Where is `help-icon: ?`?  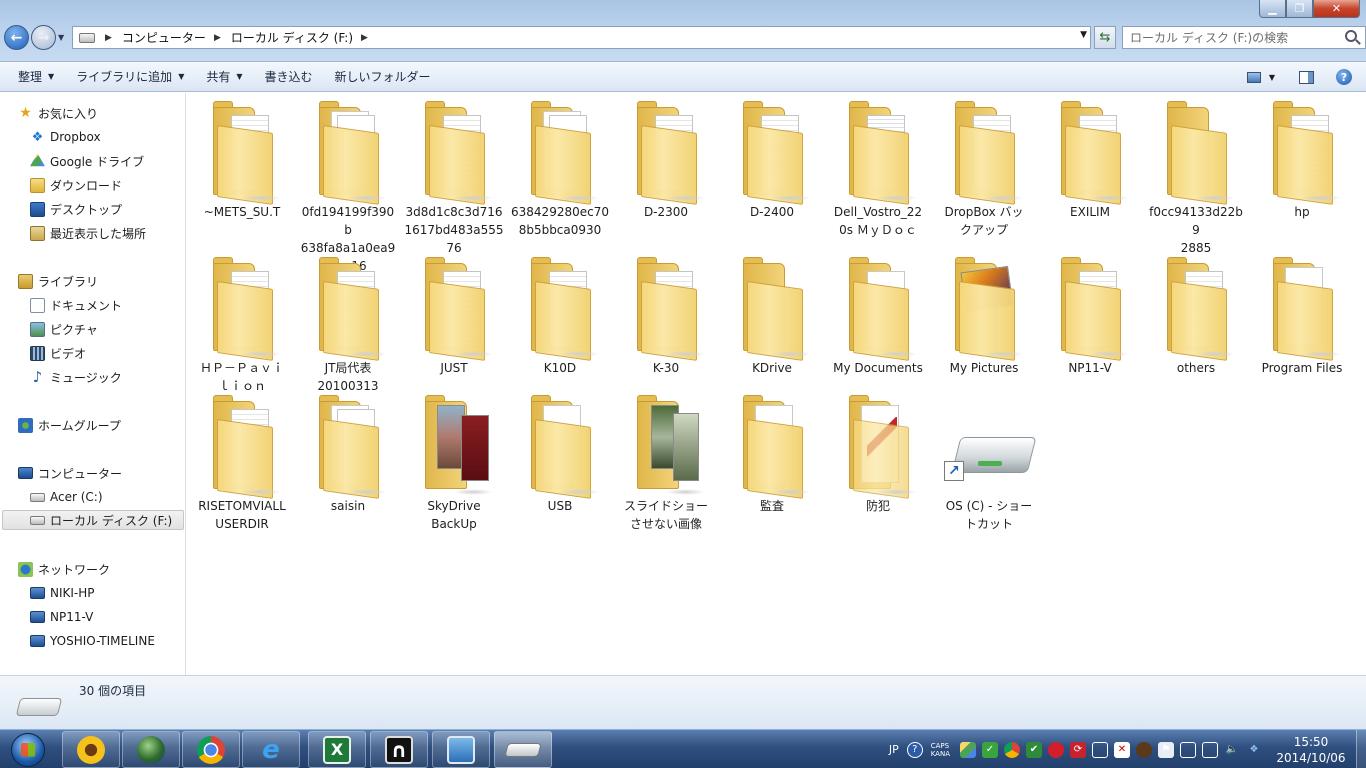
help-icon: ? is located at coordinates (1344, 77).